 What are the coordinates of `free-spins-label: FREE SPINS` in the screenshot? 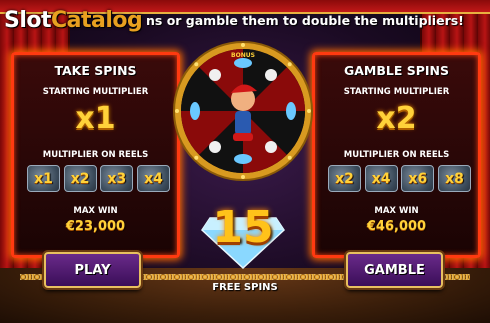 It's located at (245, 287).